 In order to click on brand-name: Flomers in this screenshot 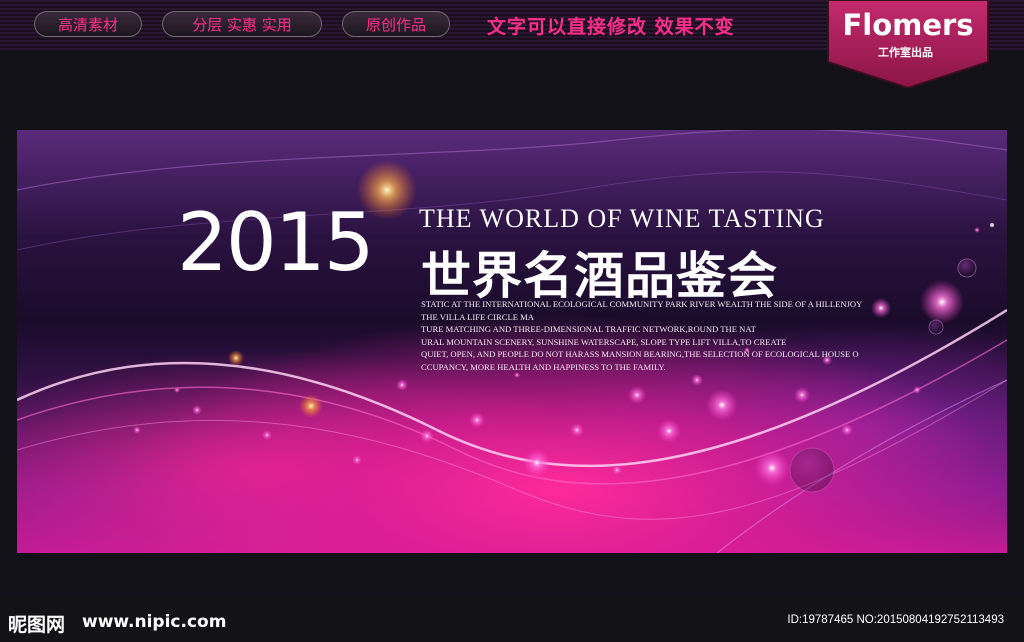, I will do `click(908, 25)`.